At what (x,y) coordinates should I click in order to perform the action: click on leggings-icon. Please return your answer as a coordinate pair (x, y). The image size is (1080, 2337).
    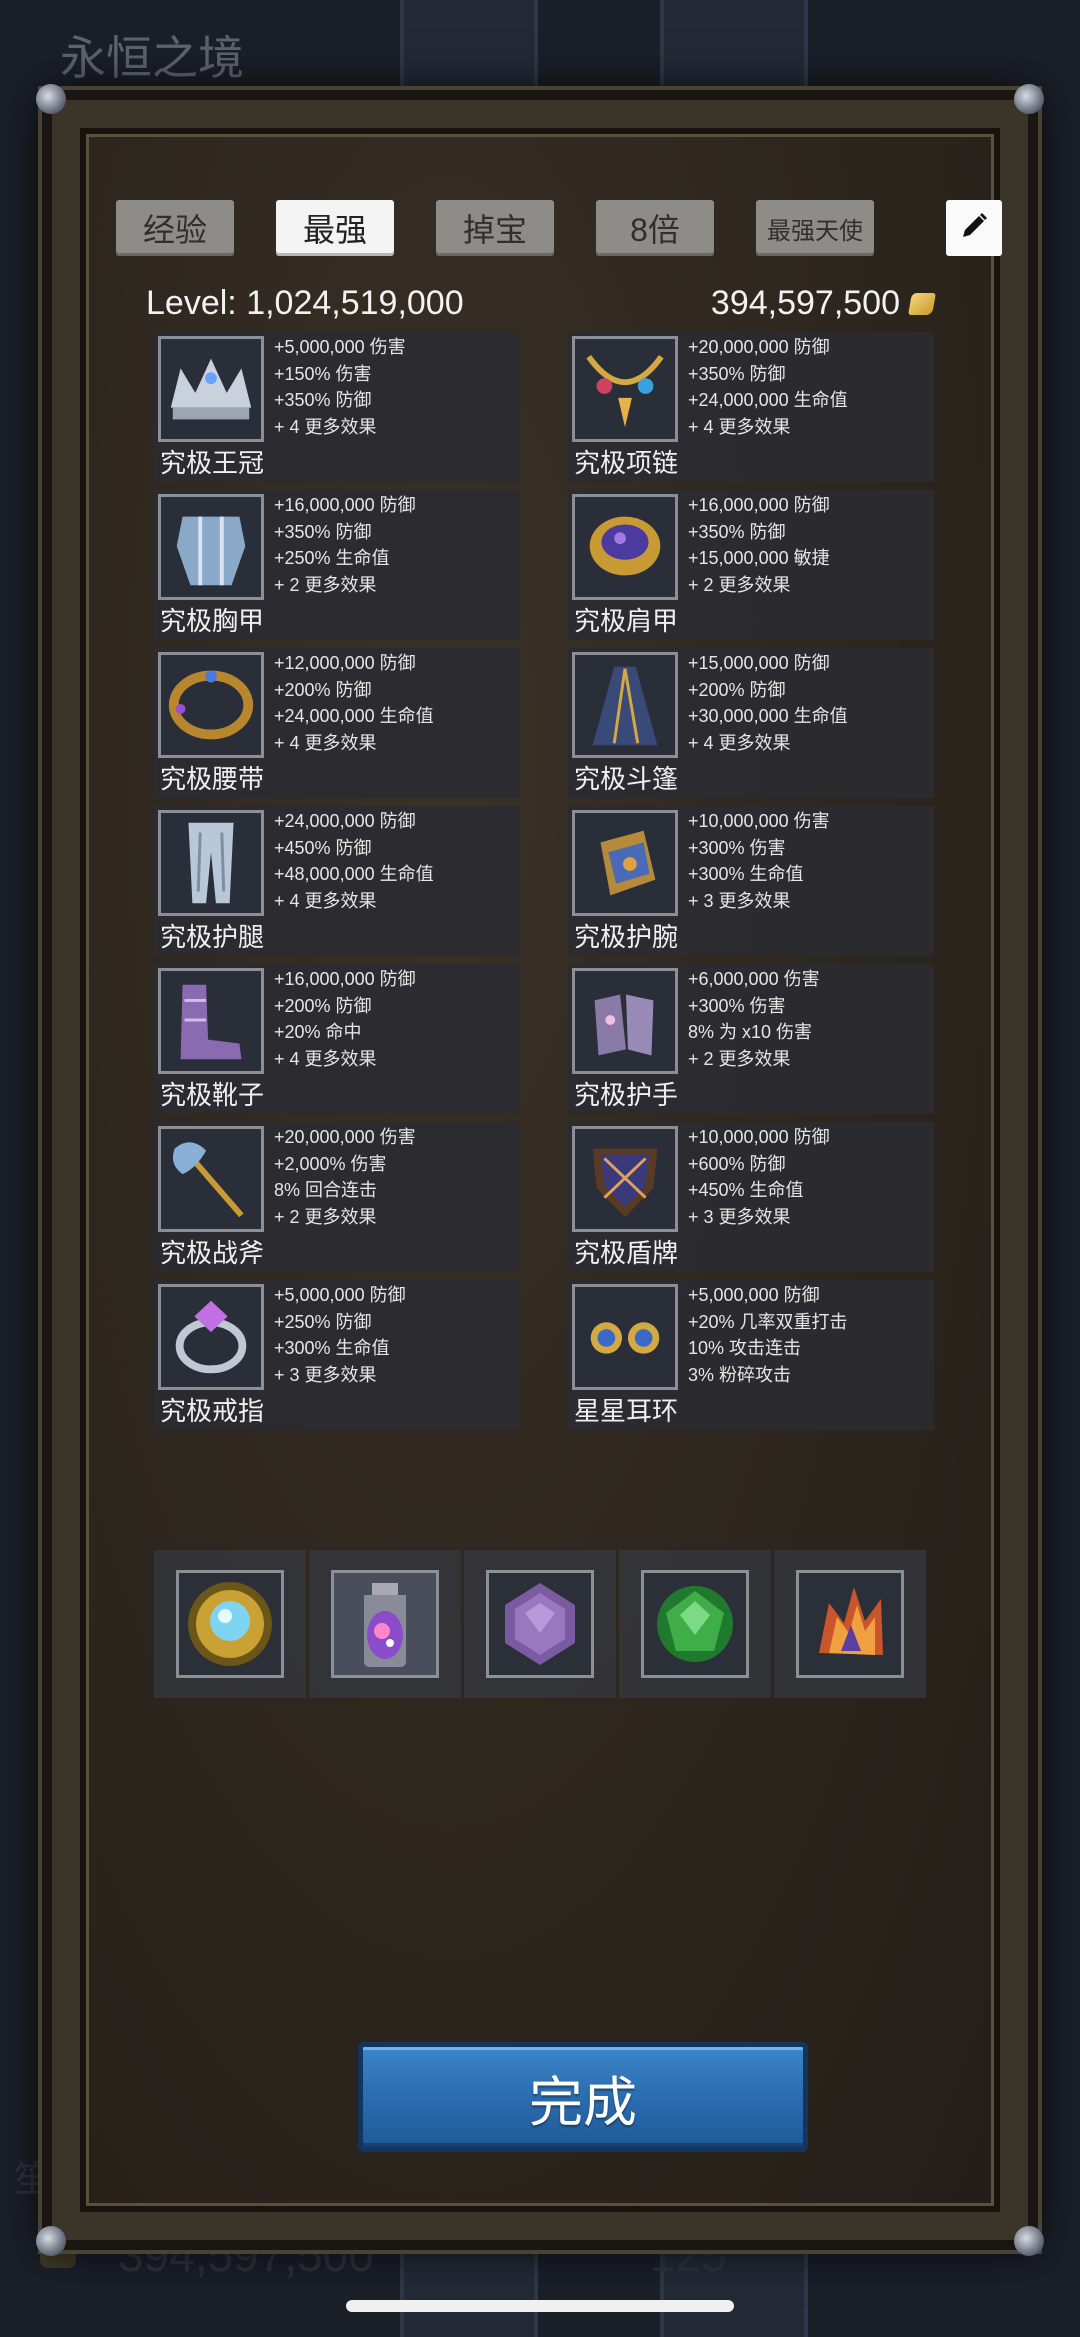
    Looking at the image, I should click on (211, 863).